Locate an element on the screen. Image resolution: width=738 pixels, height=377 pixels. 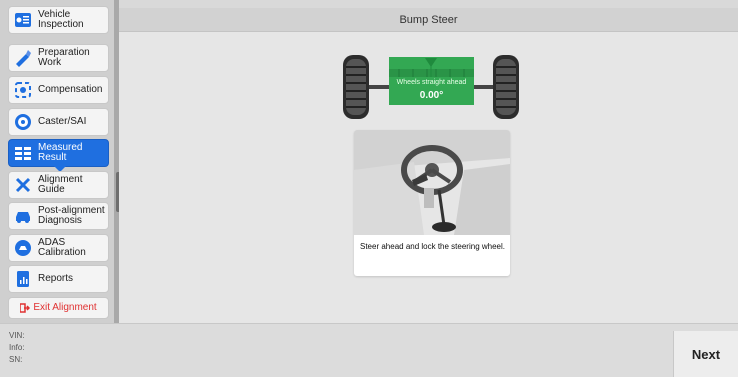
compensation-icon is located at coordinates (23, 90).